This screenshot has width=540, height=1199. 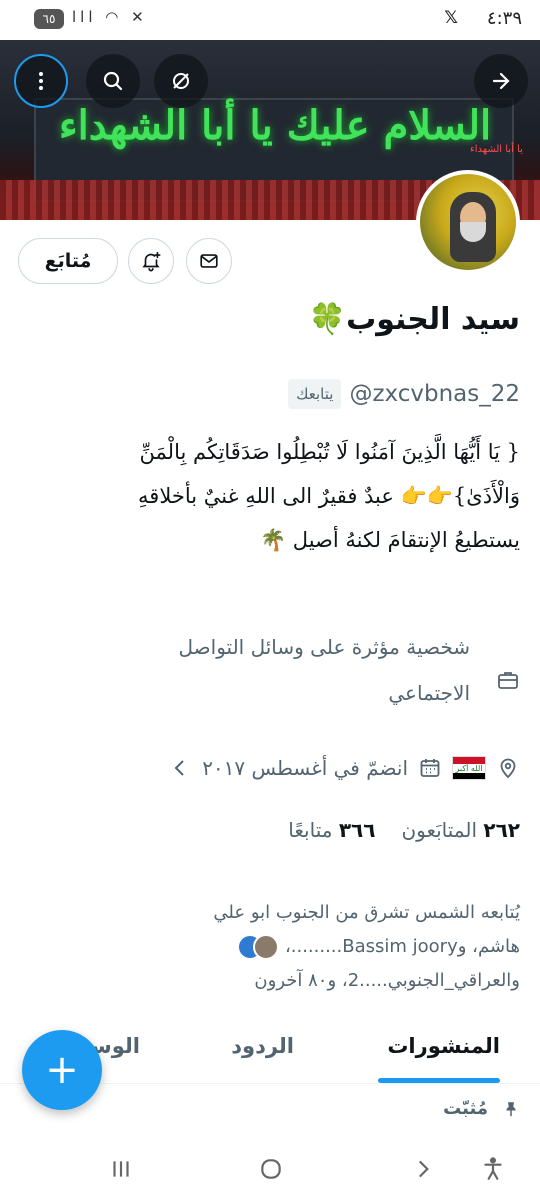 I want to click on home-circle-icon, so click(x=271, y=1169).